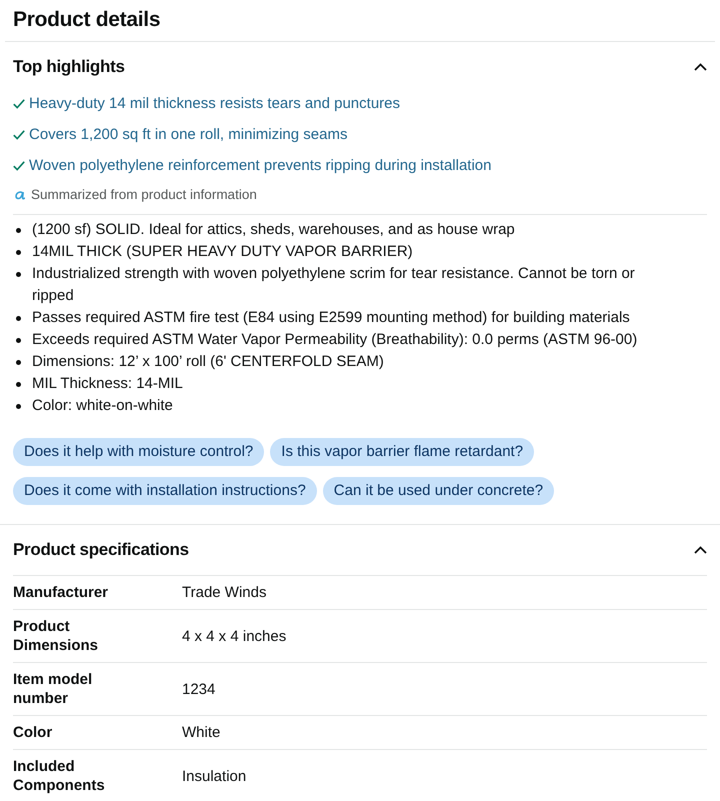 This screenshot has width=720, height=801. I want to click on bullet-text: (1200 sf) SOLID. Ideal for attics, sheds, warehouses, and as house wrap, so click(274, 230).